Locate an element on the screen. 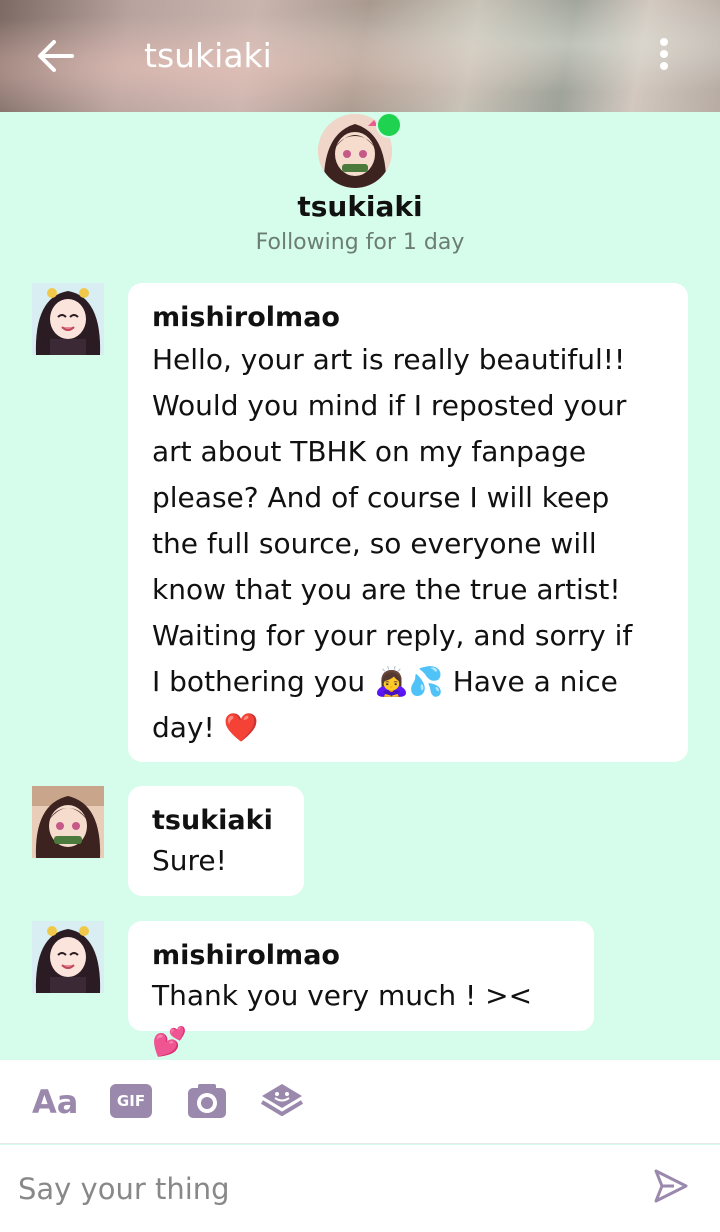 The width and height of the screenshot is (720, 1232). profile-name: tsukiaki is located at coordinates (360, 206).